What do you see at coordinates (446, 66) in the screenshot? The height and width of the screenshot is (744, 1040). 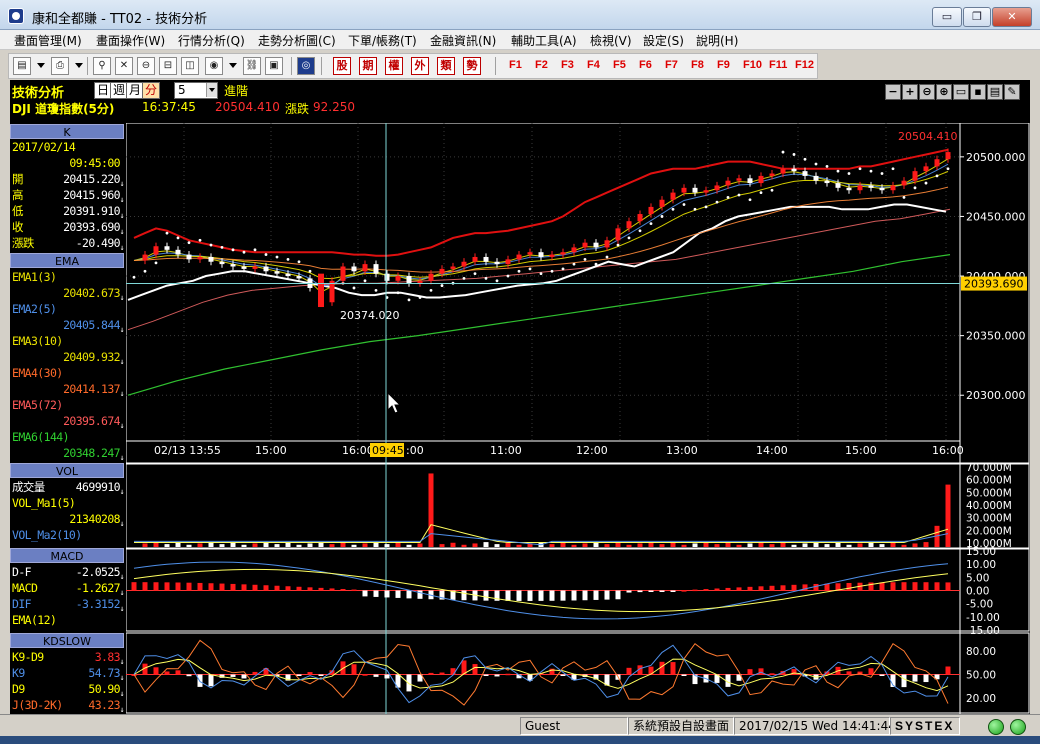 I see `market-button-4: 類` at bounding box center [446, 66].